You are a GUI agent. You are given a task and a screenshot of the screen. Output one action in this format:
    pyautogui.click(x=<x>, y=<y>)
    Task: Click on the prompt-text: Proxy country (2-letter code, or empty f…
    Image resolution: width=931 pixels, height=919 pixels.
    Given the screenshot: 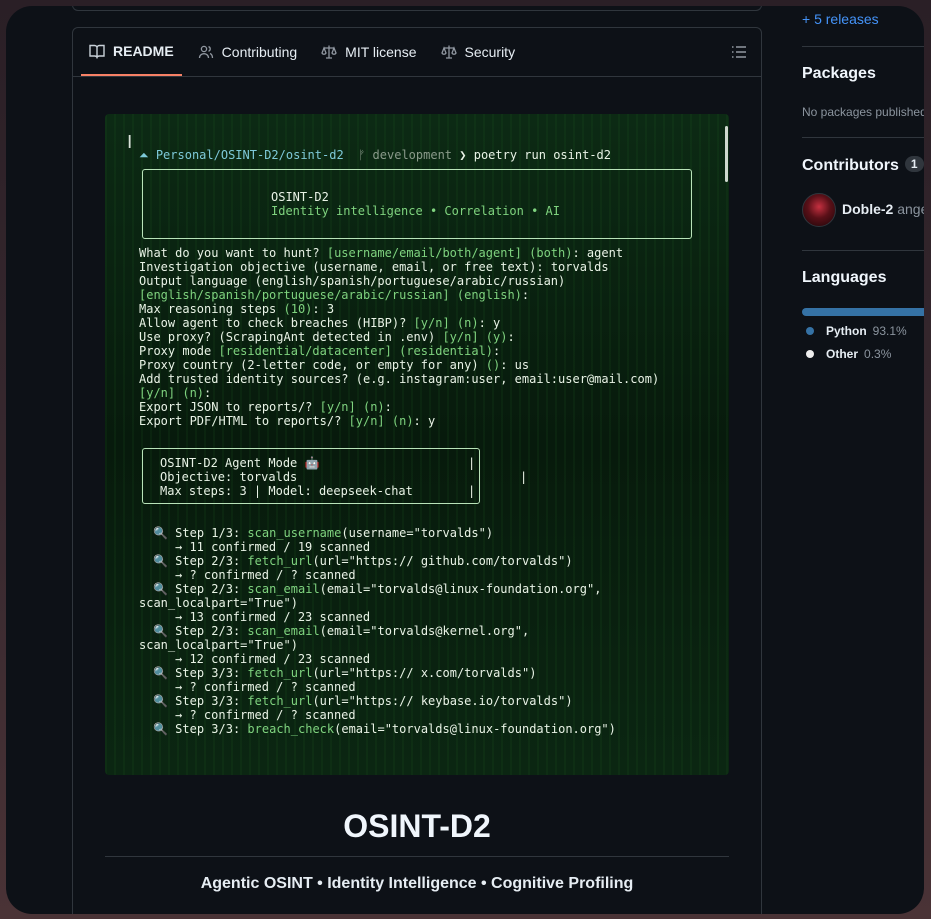 What is the action you would take?
    pyautogui.click(x=312, y=365)
    